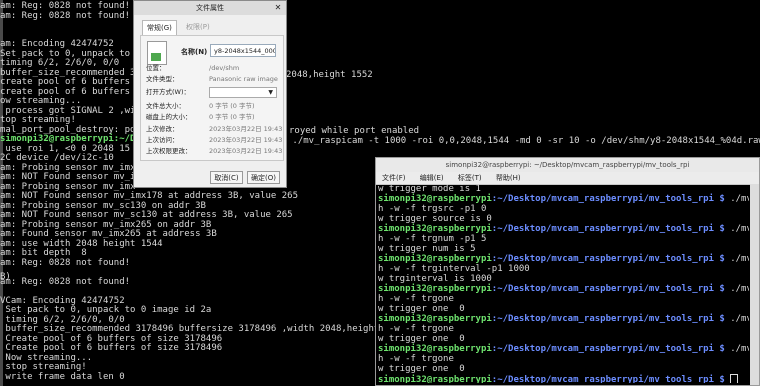  What do you see at coordinates (156, 68) in the screenshot?
I see `location-label: 位置：` at bounding box center [156, 68].